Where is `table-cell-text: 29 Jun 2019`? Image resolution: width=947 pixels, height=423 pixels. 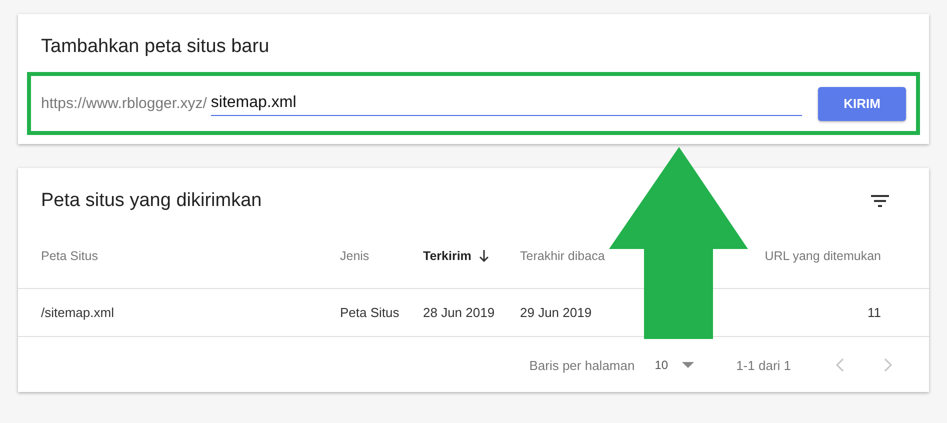
table-cell-text: 29 Jun 2019 is located at coordinates (556, 312).